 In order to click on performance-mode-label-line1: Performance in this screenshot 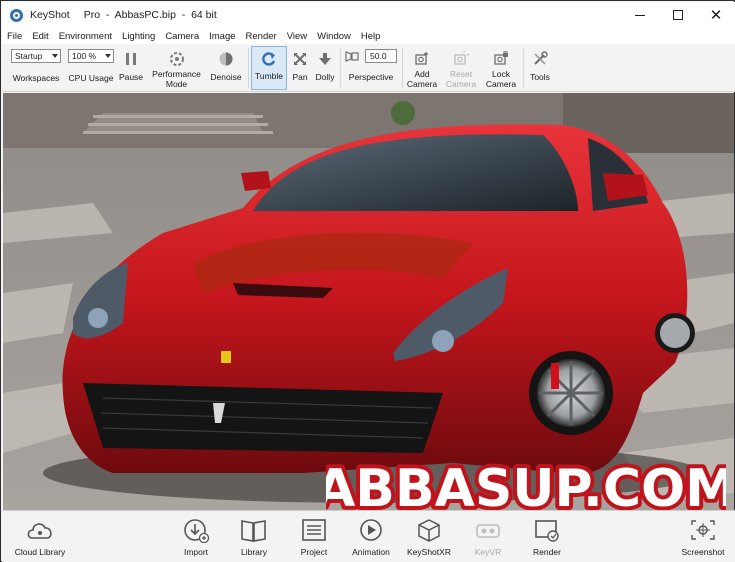, I will do `click(176, 74)`.